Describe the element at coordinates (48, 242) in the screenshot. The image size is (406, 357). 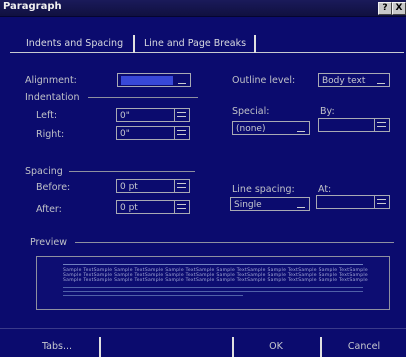
I see `preview-section-label: Preview` at that location.